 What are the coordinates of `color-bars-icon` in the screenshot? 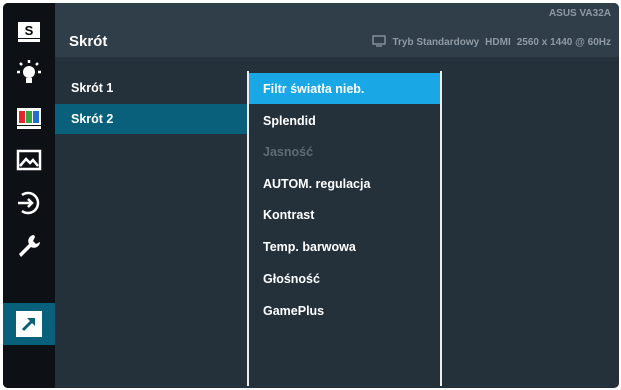 It's located at (29, 118).